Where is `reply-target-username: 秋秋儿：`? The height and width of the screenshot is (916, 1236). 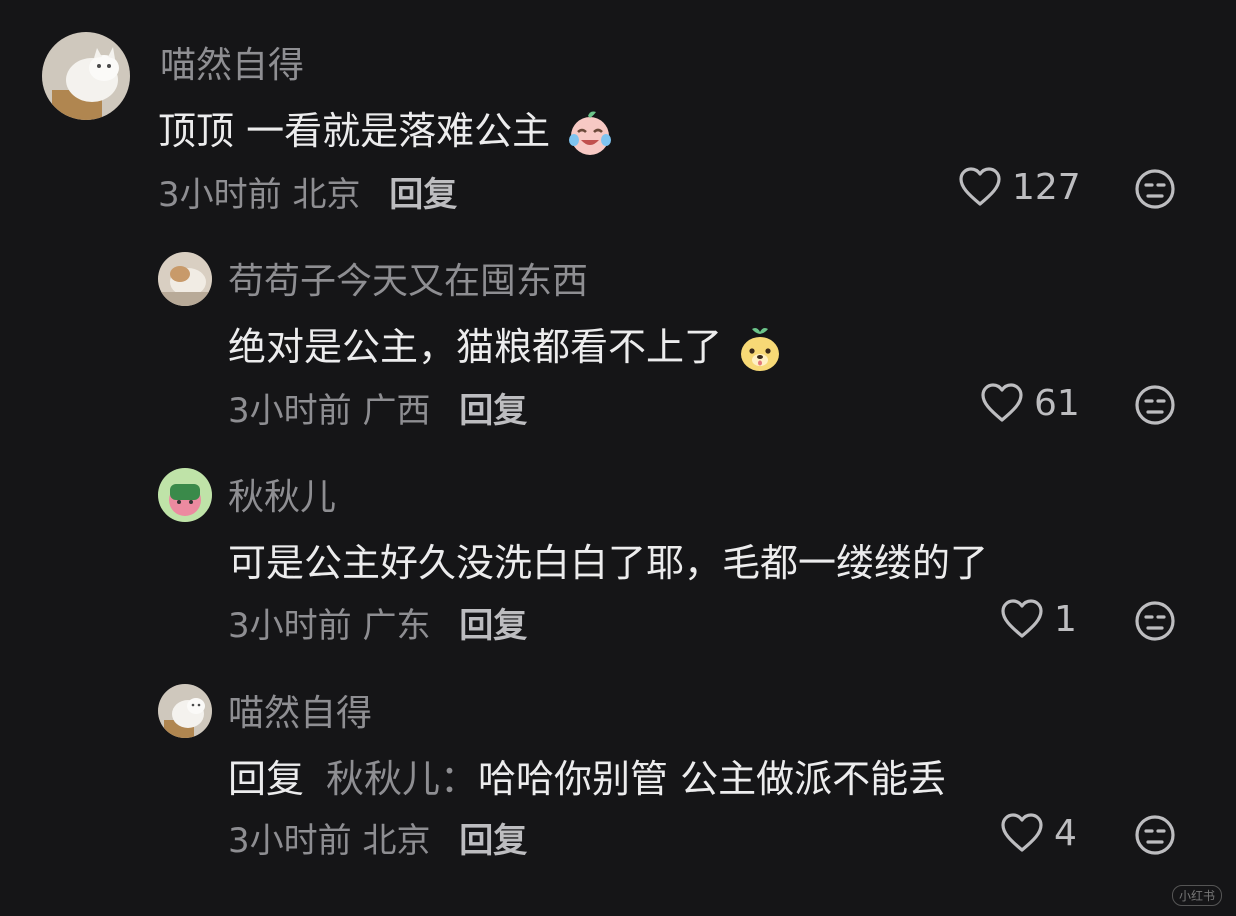 reply-target-username: 秋秋儿： is located at coordinates (402, 779).